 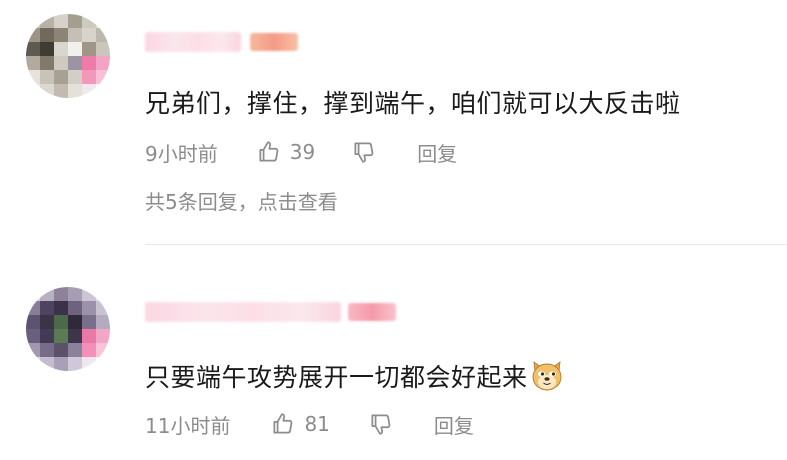 I want to click on comment-meta: 9小时前 39 回复, so click(x=301, y=152).